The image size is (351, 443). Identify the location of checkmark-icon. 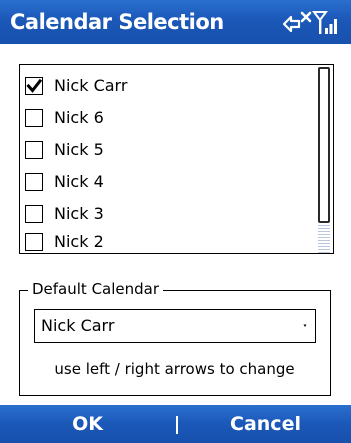
(34, 85).